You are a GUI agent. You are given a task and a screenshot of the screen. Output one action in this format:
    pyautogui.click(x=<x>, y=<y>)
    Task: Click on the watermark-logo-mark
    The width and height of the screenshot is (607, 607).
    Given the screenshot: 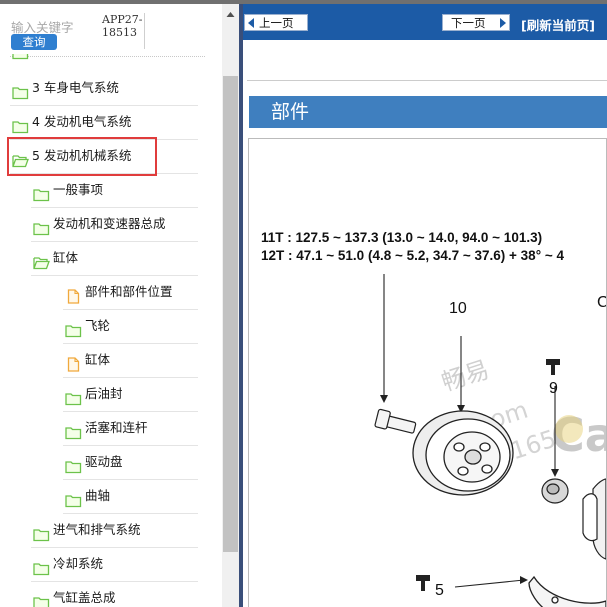 What is the action you would take?
    pyautogui.click(x=569, y=429)
    